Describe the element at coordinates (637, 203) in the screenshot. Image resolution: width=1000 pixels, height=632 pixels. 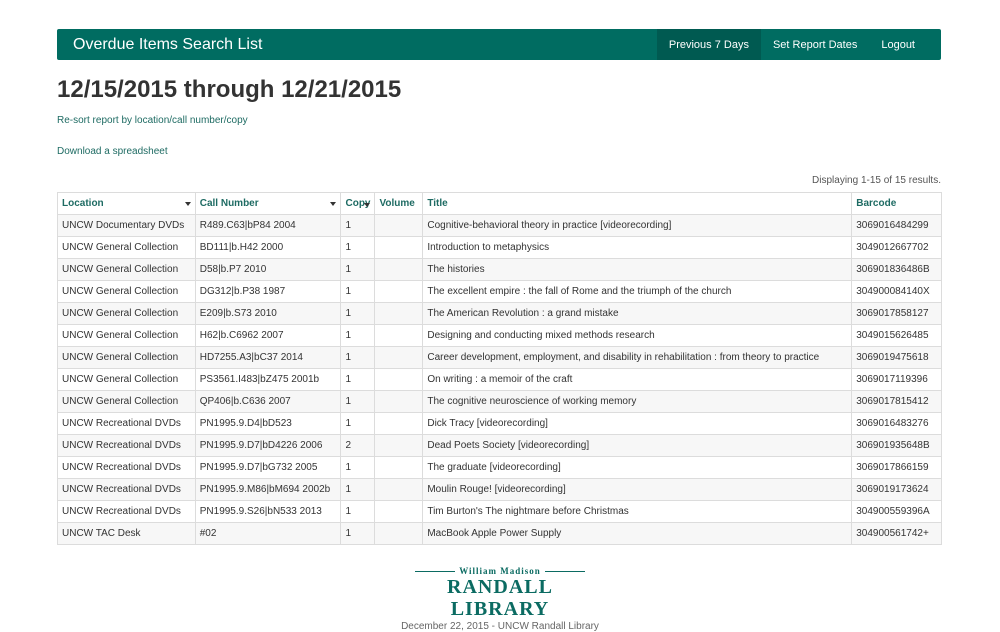
I see `column-header-title: Title` at that location.